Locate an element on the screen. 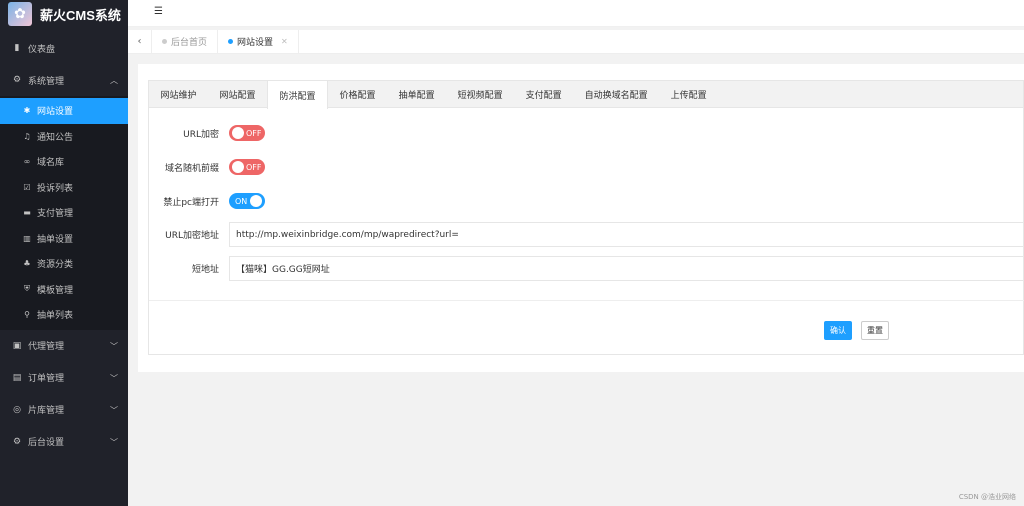 This screenshot has width=1024, height=506. app-title: 薪火CMS系统 is located at coordinates (80, 15).